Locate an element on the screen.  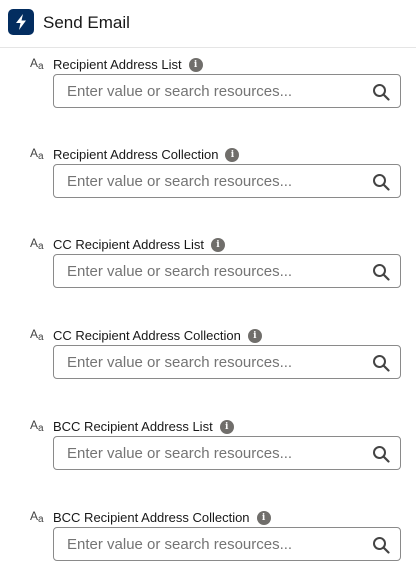
field-label: Recipient Address Collection i is located at coordinates (146, 155).